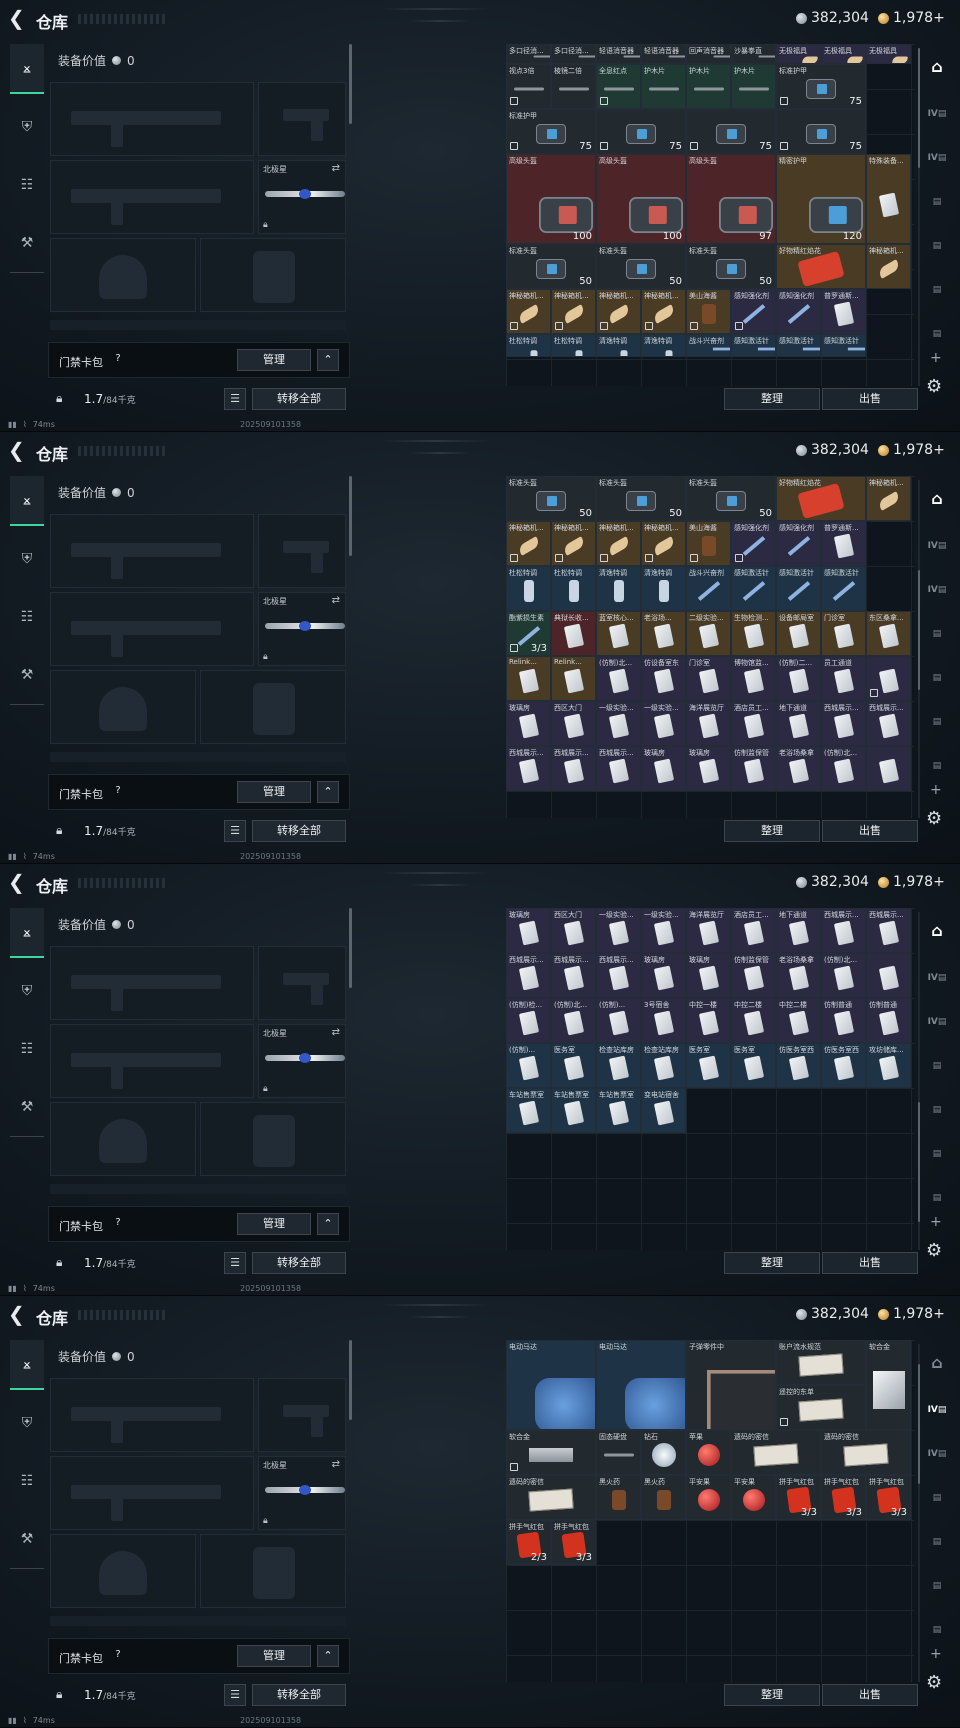  Describe the element at coordinates (641, 267) in the screenshot. I see `item-cell: 标准头盔 50` at that location.